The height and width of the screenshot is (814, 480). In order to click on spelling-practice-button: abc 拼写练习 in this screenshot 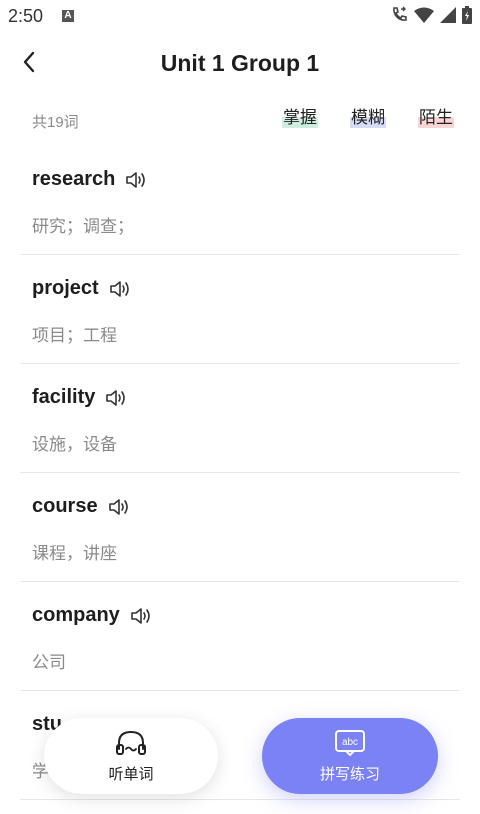, I will do `click(350, 756)`.